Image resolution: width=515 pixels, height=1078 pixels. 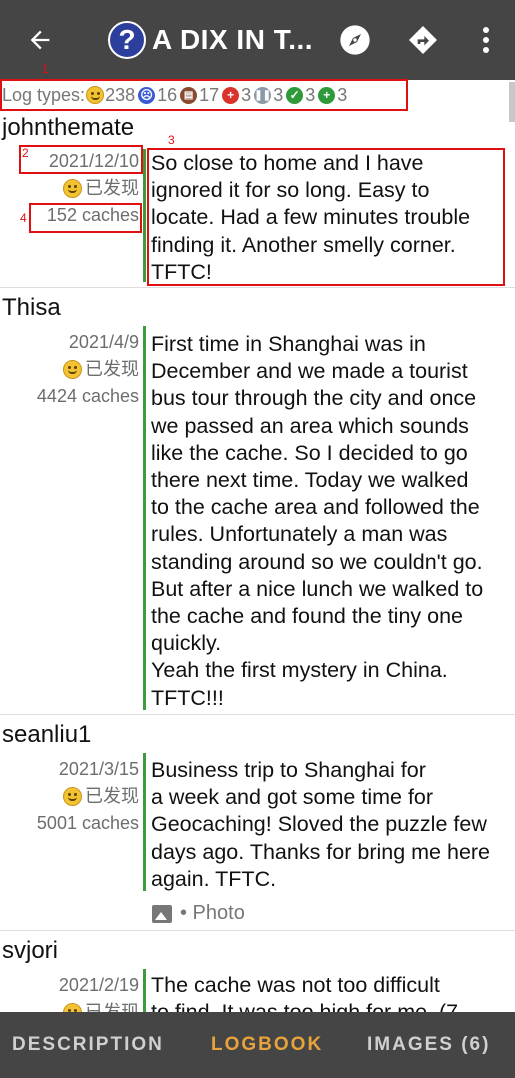 I want to click on more-options-button, so click(x=486, y=40).